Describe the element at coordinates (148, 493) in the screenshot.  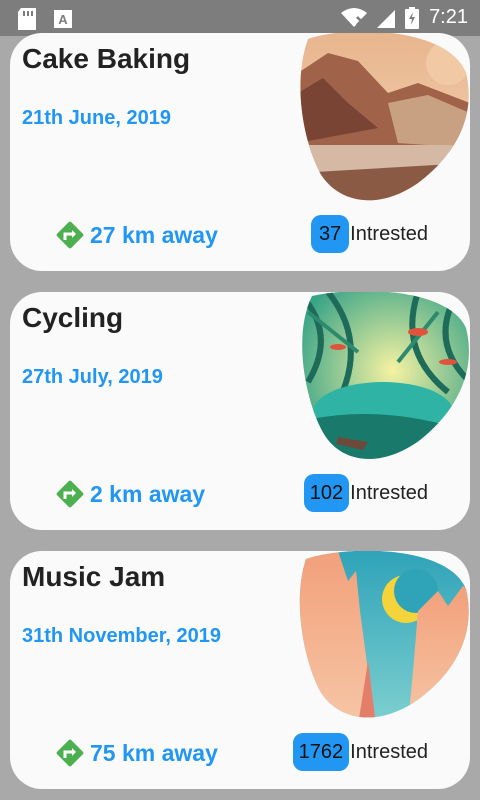
I see `distance-text: 2 km away` at that location.